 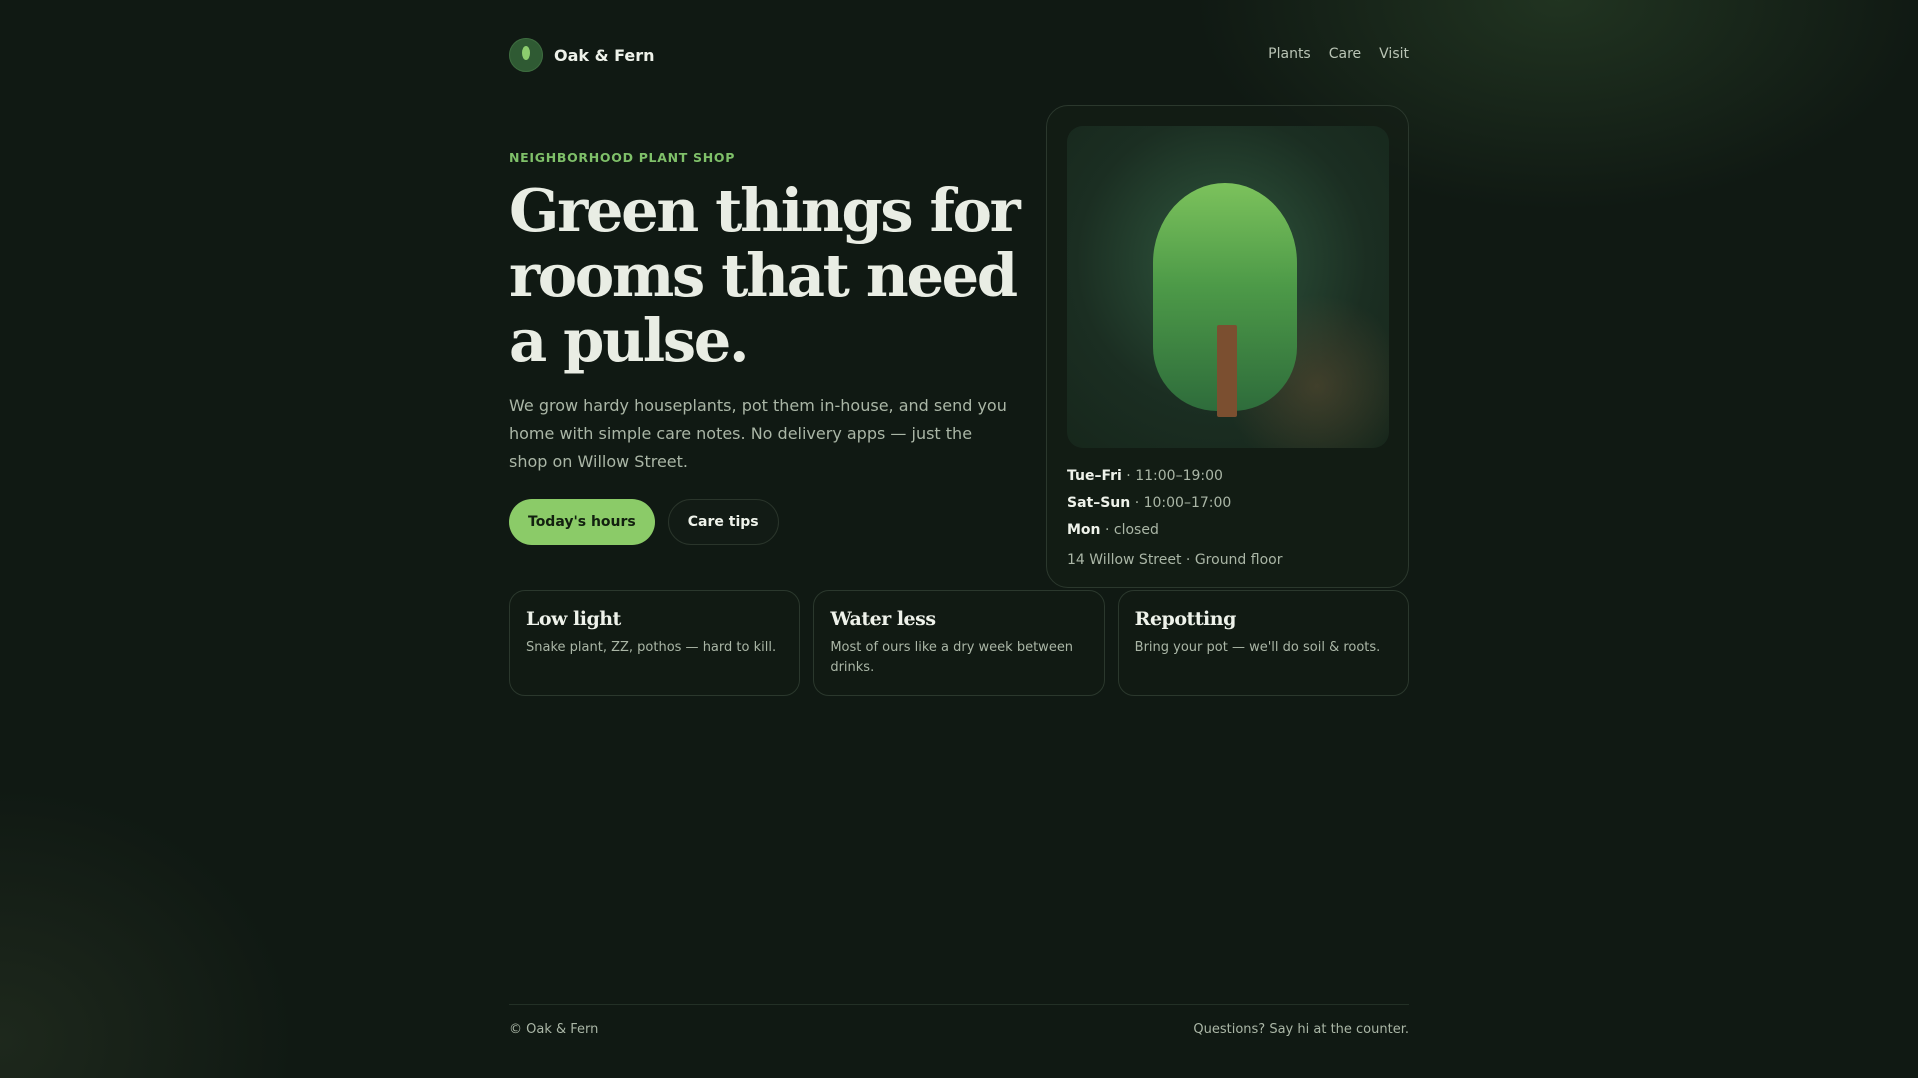 I want to click on care-tips-button: Care tips, so click(x=723, y=522).